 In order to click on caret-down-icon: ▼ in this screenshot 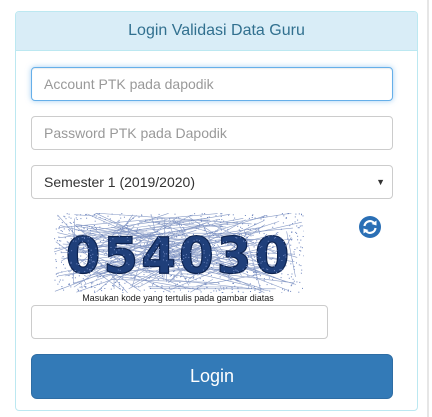, I will do `click(380, 182)`.